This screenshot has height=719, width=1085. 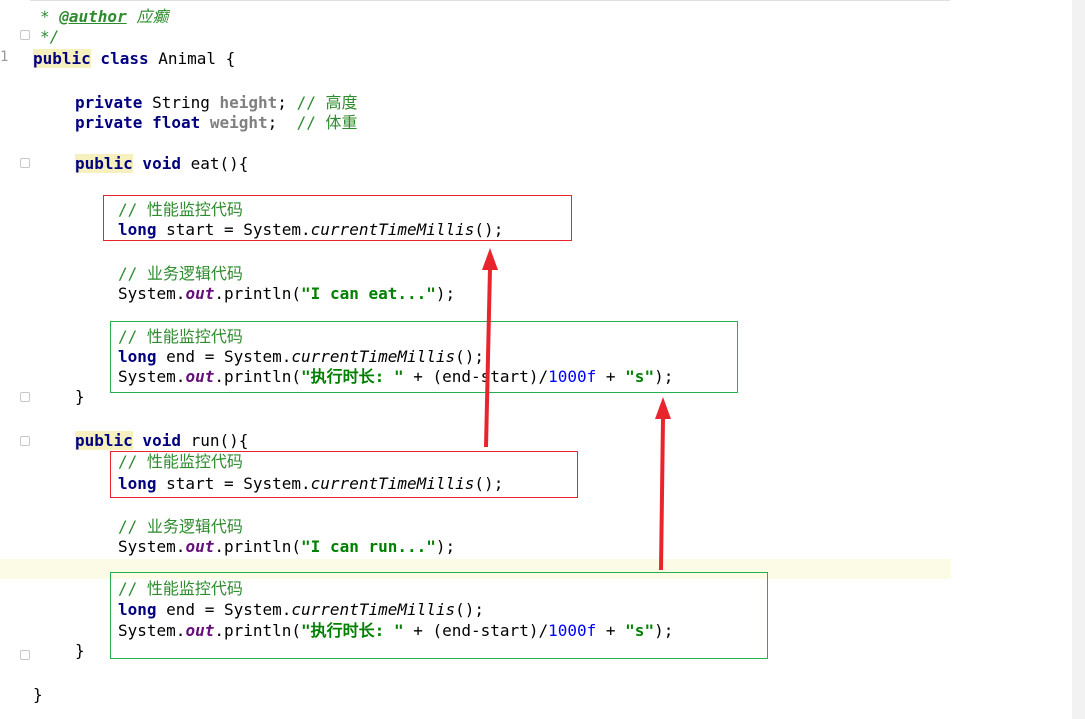 I want to click on annotation-arrows, so click(x=576, y=409).